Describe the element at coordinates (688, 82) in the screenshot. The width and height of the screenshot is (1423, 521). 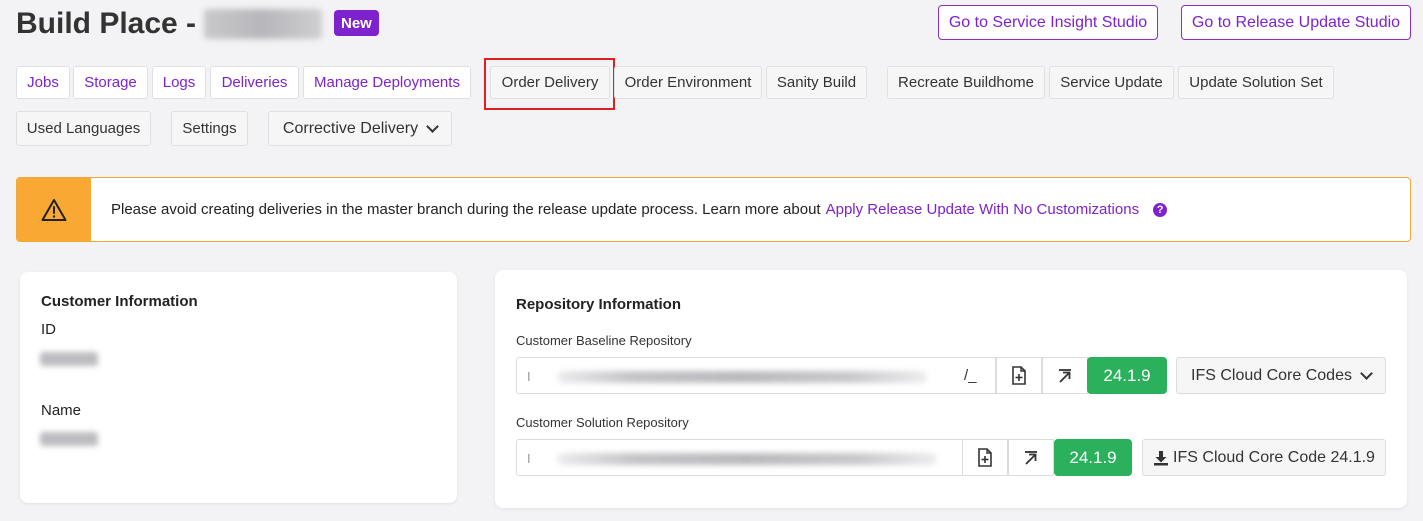
I see `order-environment-button: Order Environment` at that location.